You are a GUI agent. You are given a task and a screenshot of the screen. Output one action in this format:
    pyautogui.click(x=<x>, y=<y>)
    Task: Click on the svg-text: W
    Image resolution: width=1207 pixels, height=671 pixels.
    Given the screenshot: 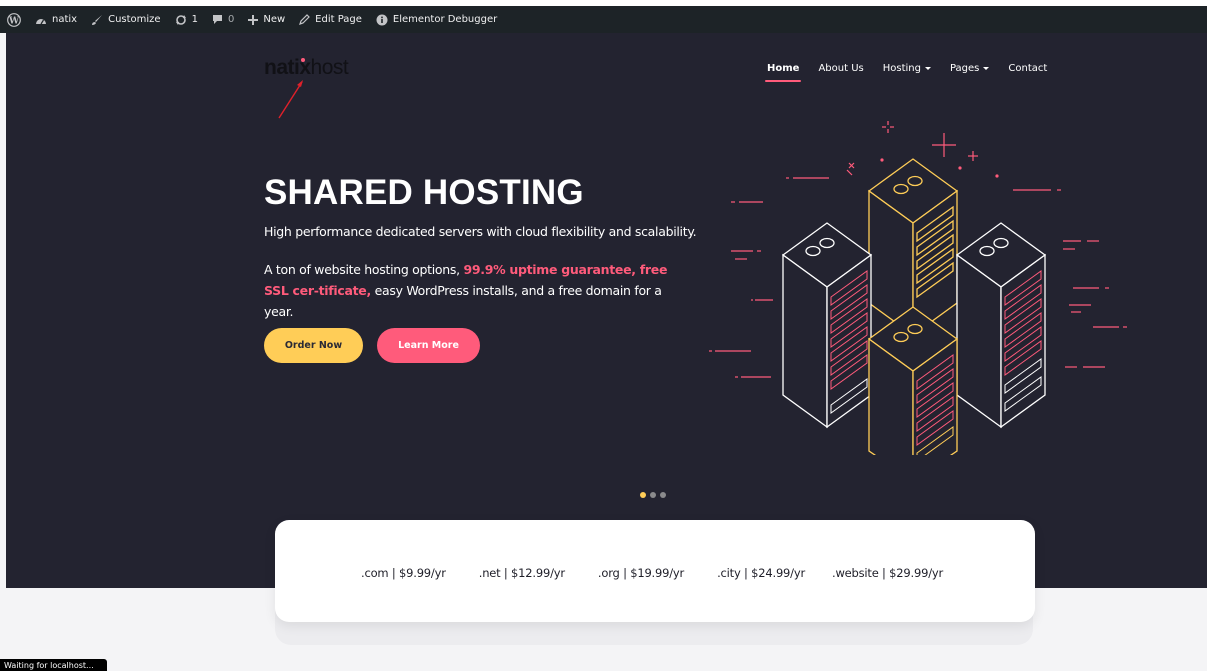 What is the action you would take?
    pyautogui.click(x=14, y=21)
    